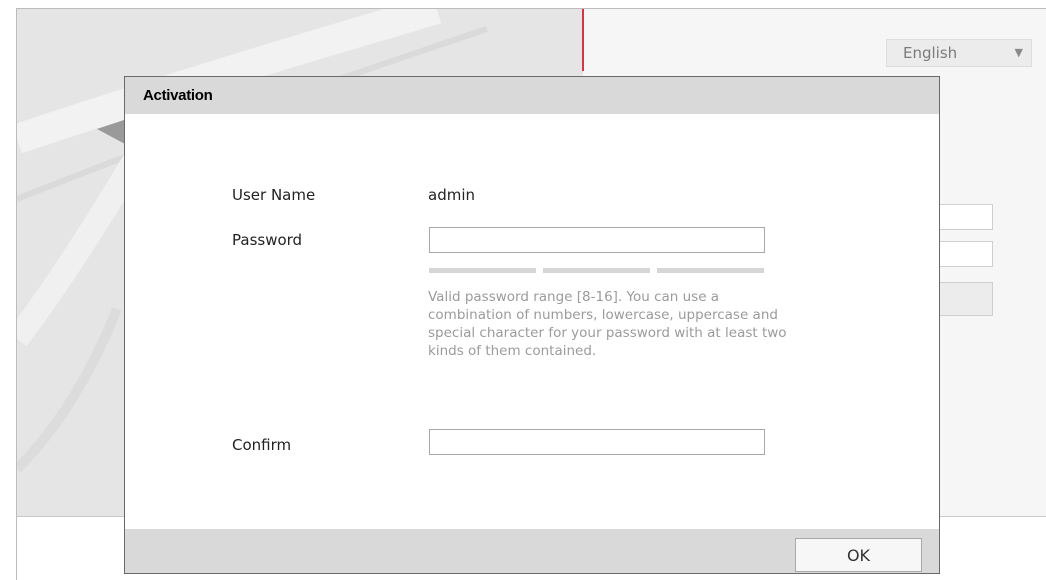 The width and height of the screenshot is (1046, 580). Describe the element at coordinates (267, 240) in the screenshot. I see `password-label: Password` at that location.